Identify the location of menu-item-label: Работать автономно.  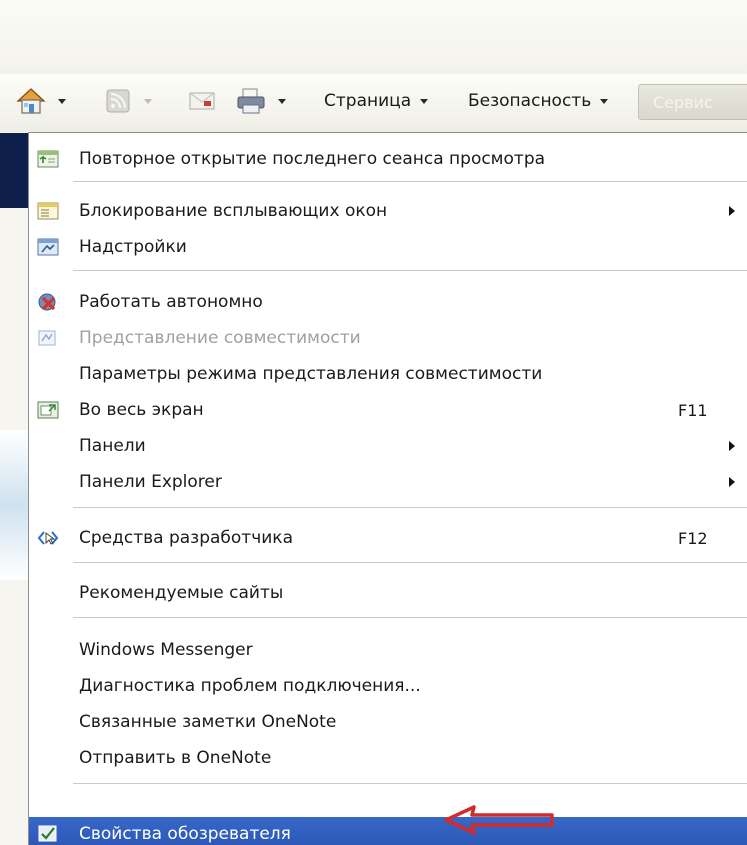
(171, 302).